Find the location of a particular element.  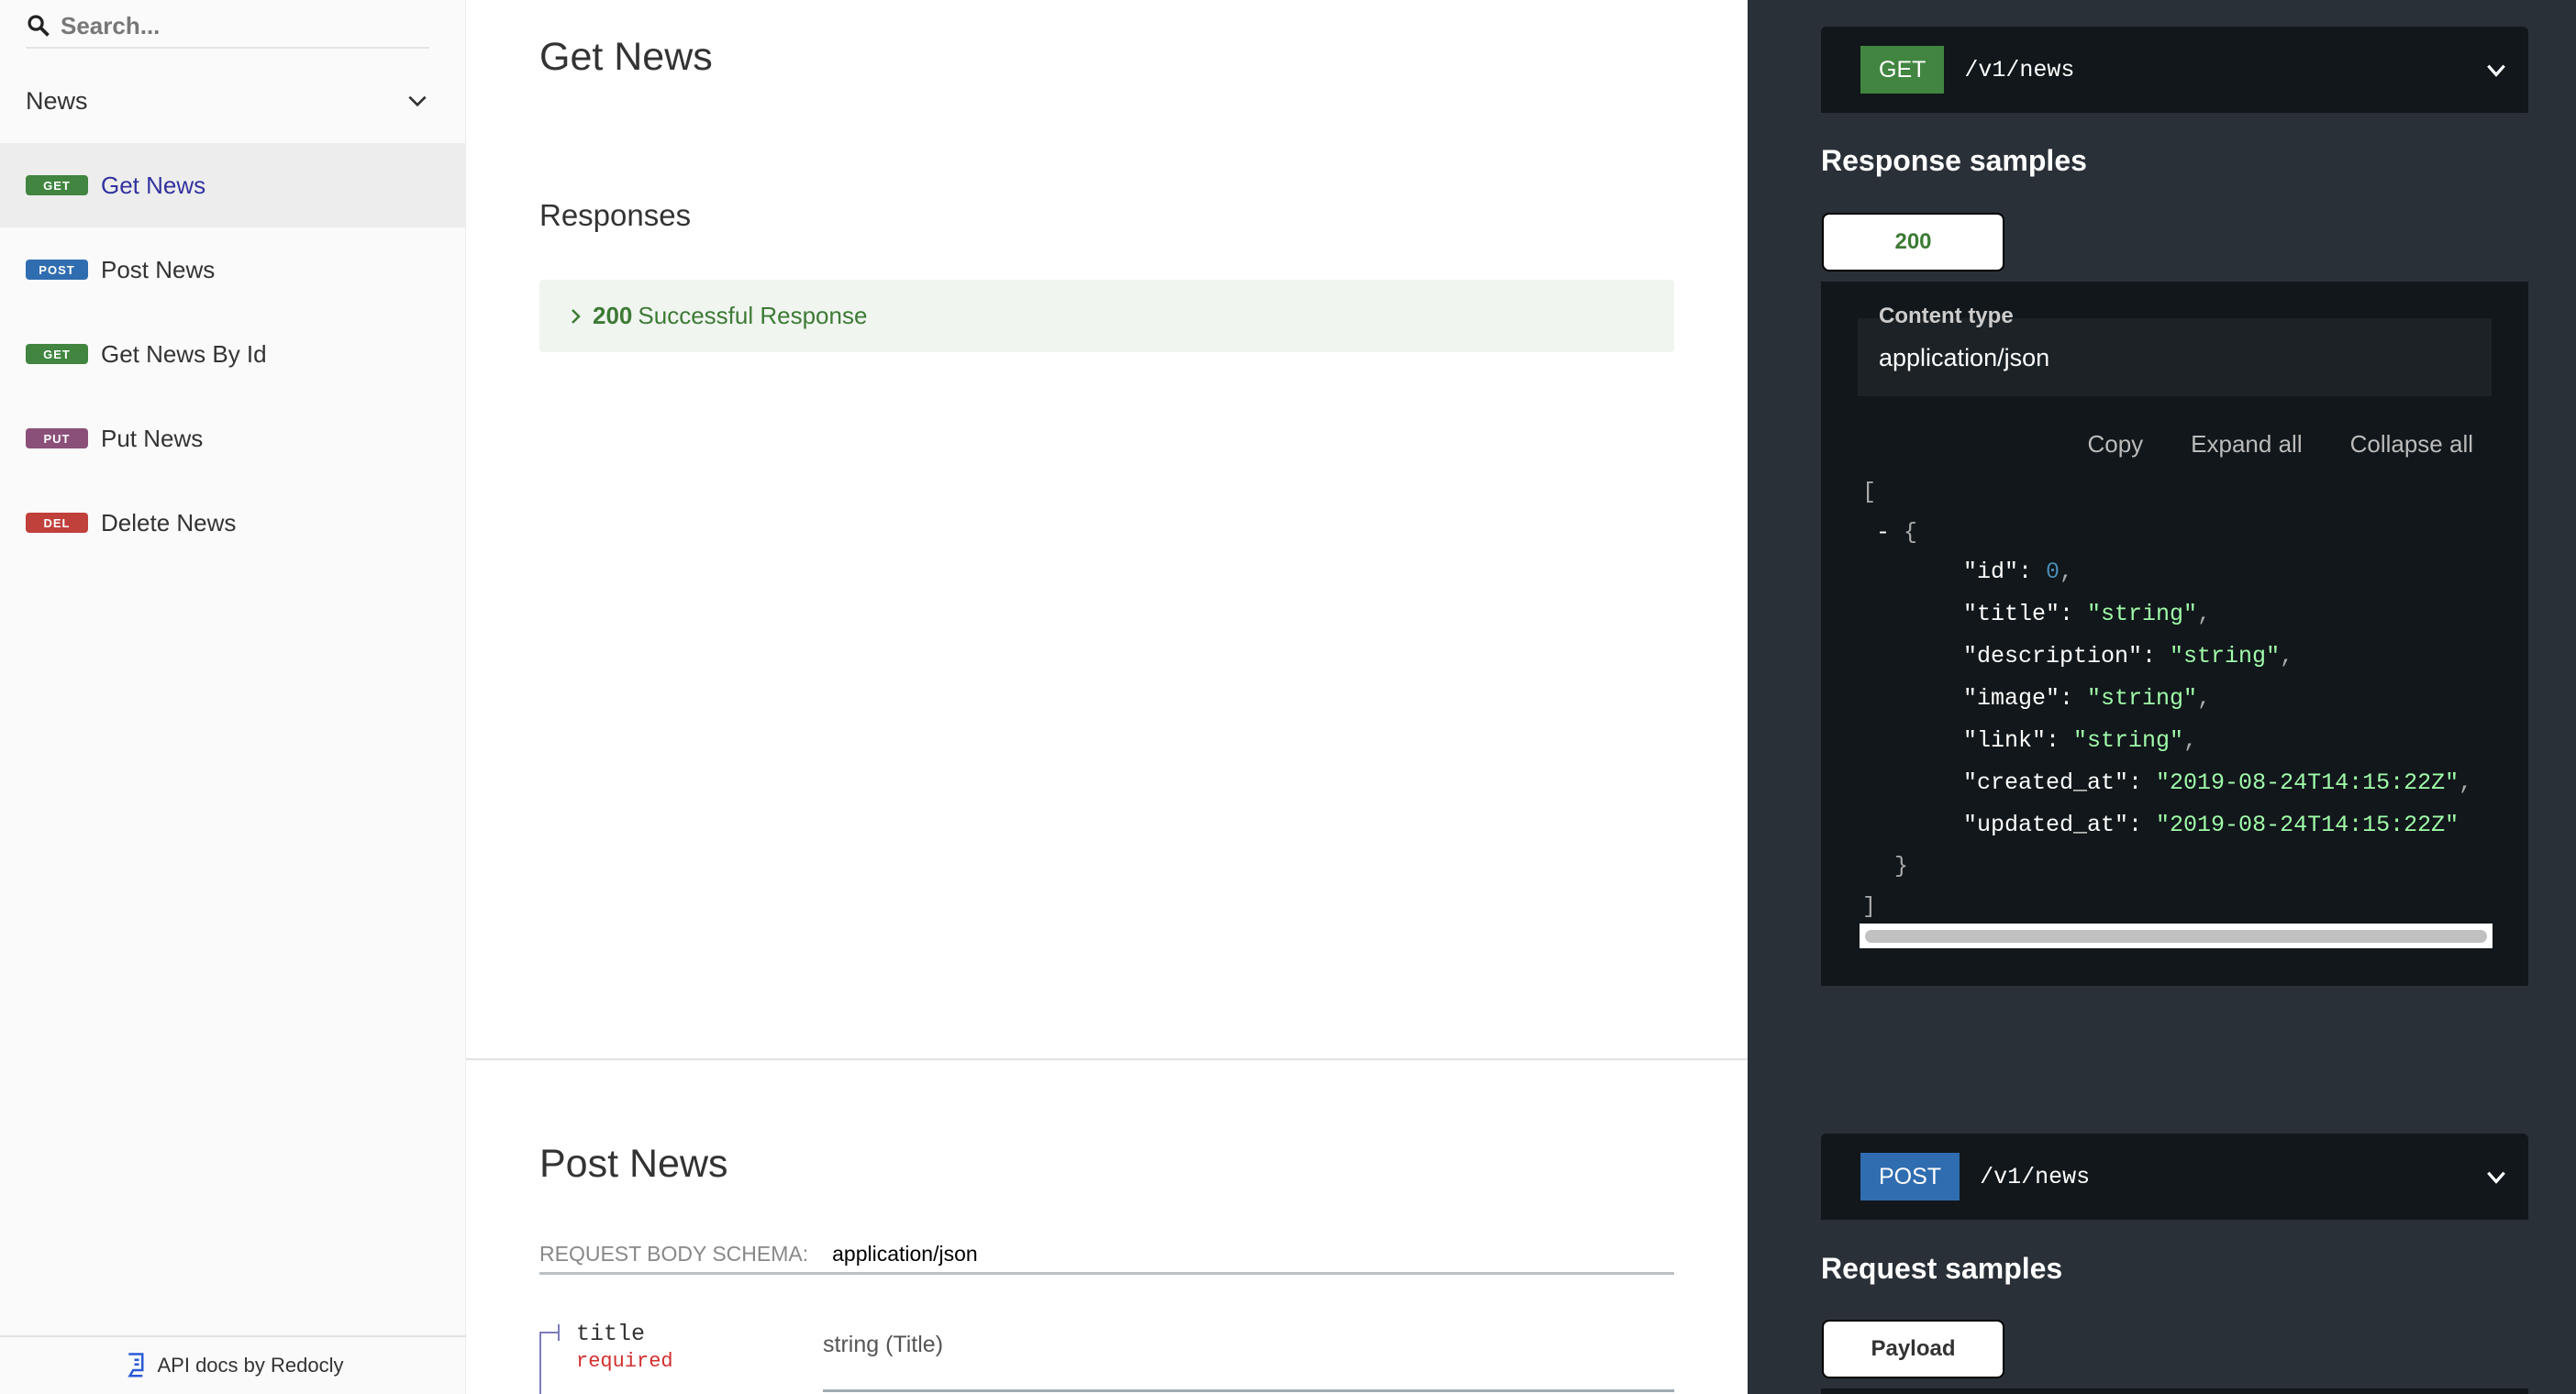

sample-actions: Copy Expand all Collapse all is located at coordinates (2280, 444).